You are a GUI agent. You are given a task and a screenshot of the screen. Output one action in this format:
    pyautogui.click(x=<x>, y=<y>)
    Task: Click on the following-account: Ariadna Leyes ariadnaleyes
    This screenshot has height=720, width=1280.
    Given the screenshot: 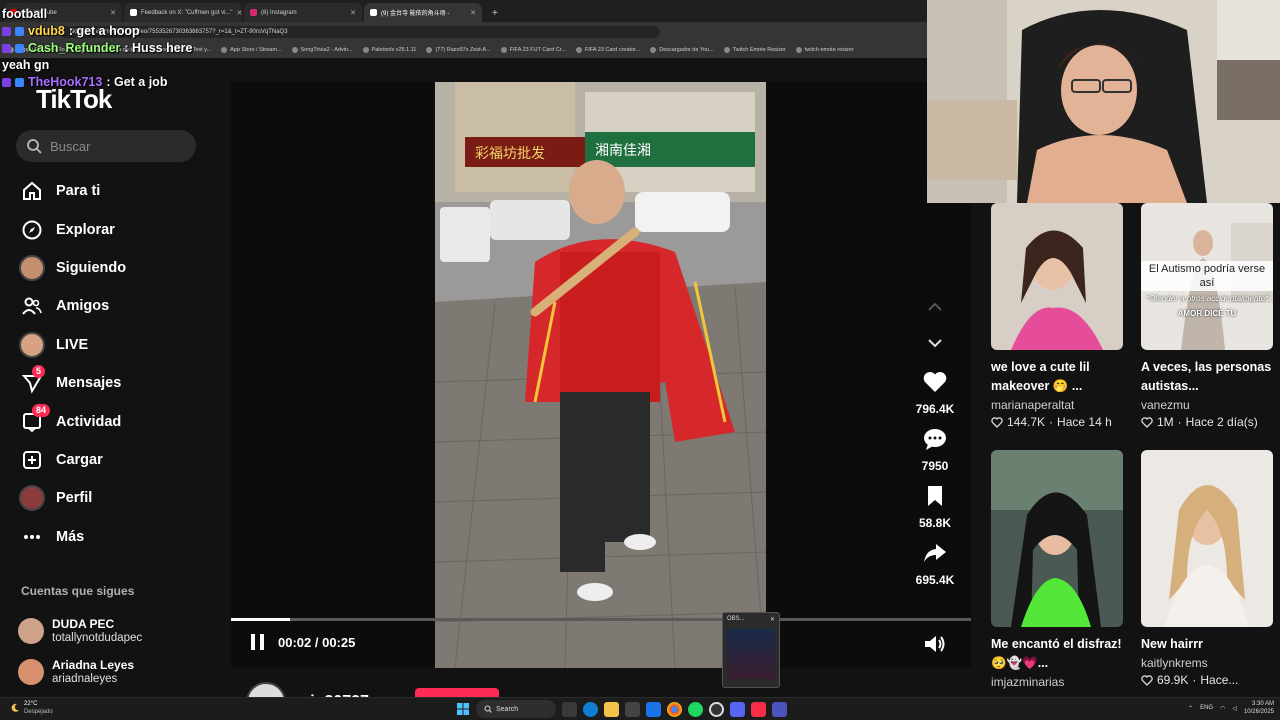 What is the action you would take?
    pyautogui.click(x=118, y=671)
    